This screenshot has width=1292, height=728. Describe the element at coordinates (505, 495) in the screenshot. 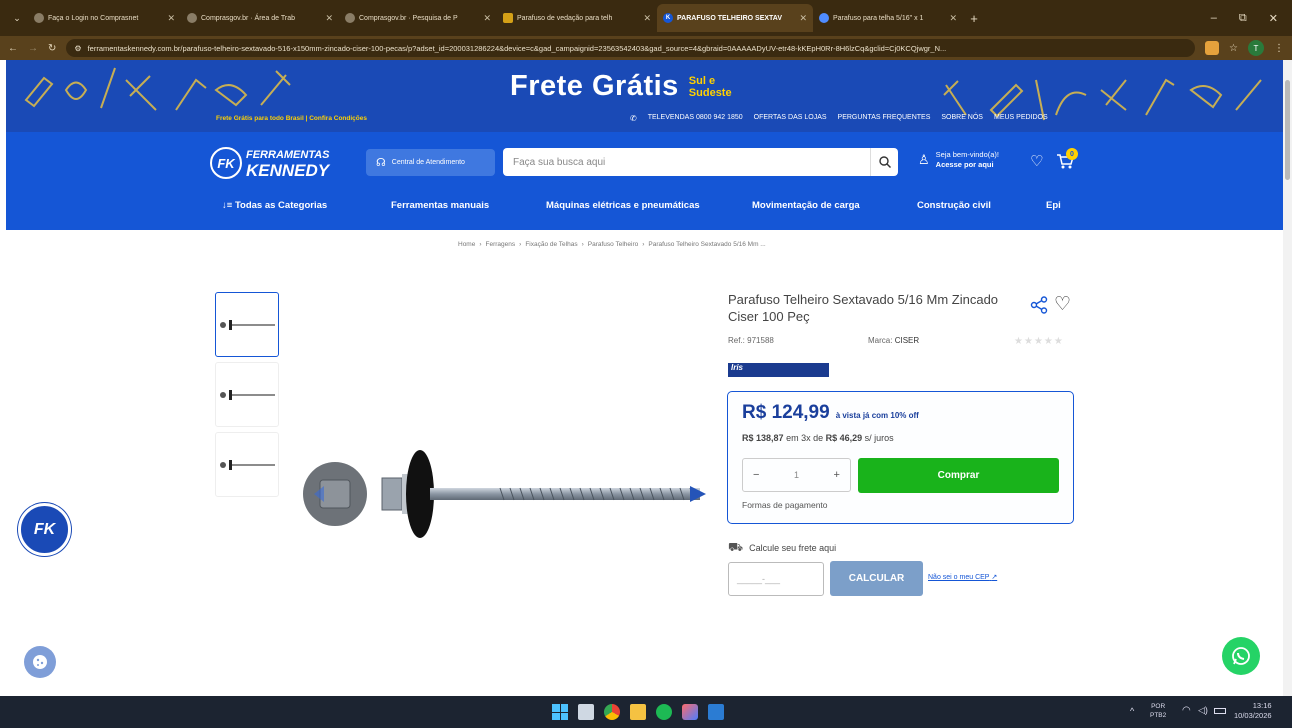

I see `product-main-image` at that location.